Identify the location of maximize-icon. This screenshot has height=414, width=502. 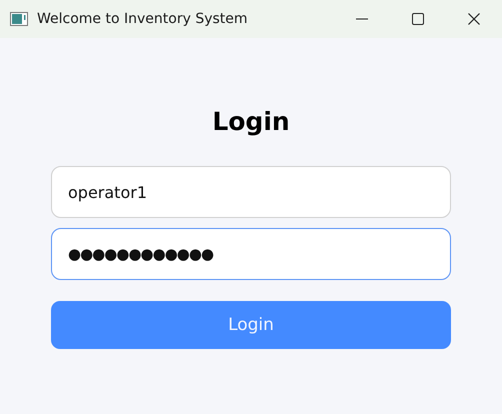
(418, 19).